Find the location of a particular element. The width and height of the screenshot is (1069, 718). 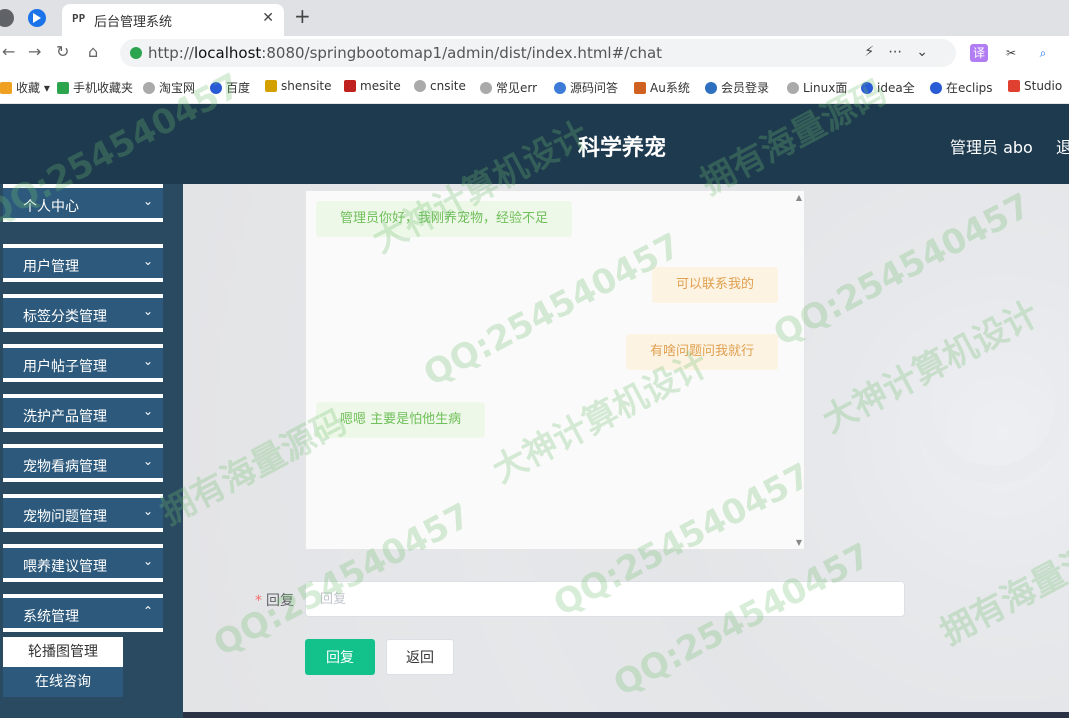

sidebar-item-label: 用户帖子管理 is located at coordinates (65, 367).